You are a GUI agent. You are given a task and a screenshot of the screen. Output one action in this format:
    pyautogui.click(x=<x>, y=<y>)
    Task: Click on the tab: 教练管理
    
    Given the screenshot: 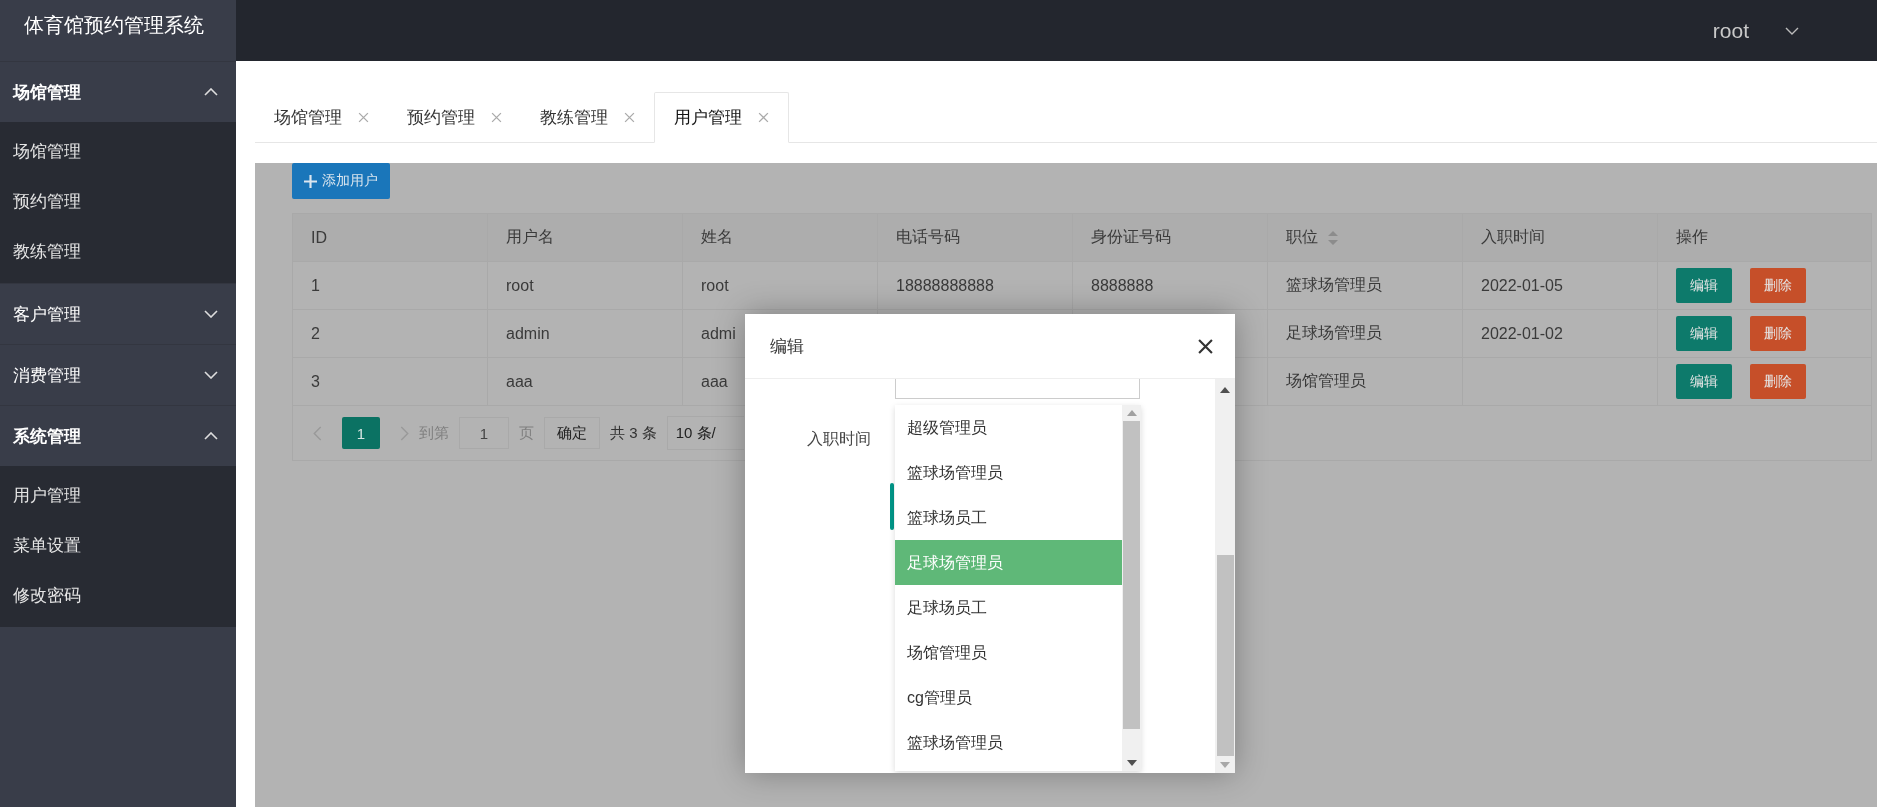 What is the action you would take?
    pyautogui.click(x=587, y=117)
    